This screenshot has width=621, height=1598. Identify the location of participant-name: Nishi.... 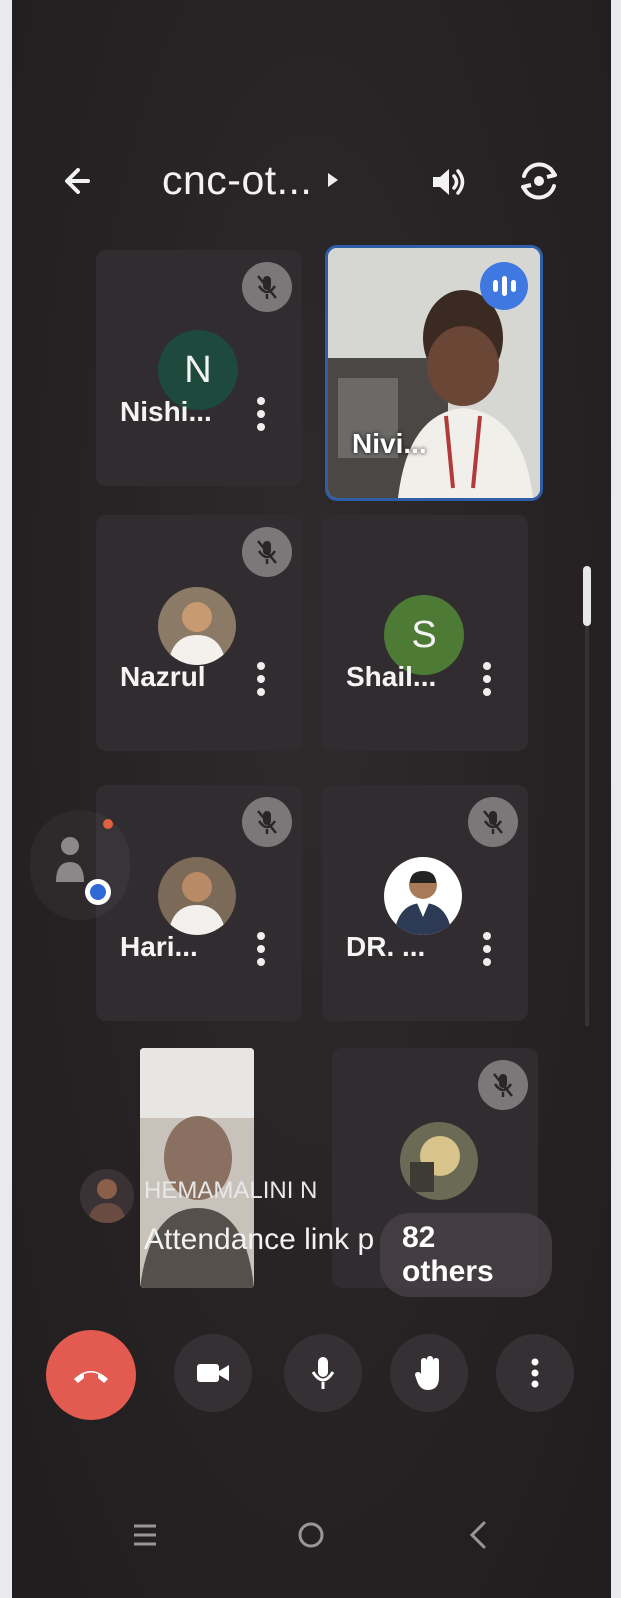
(166, 411).